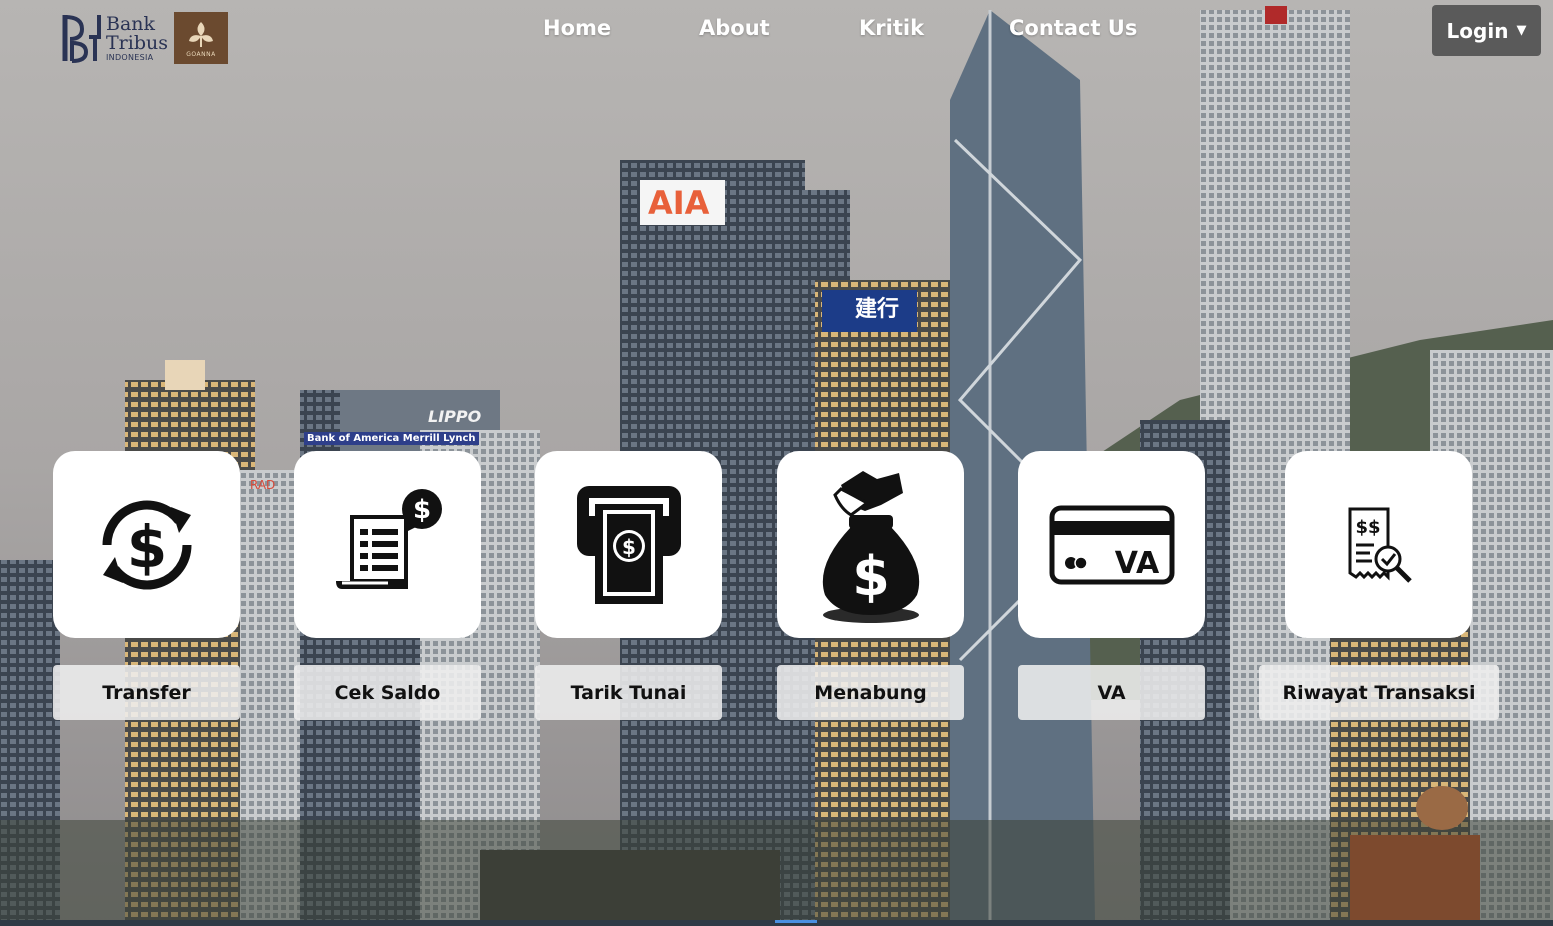 This screenshot has width=1553, height=926. What do you see at coordinates (628, 692) in the screenshot?
I see `service-label-tarik-tunai: Tarik Tunai` at bounding box center [628, 692].